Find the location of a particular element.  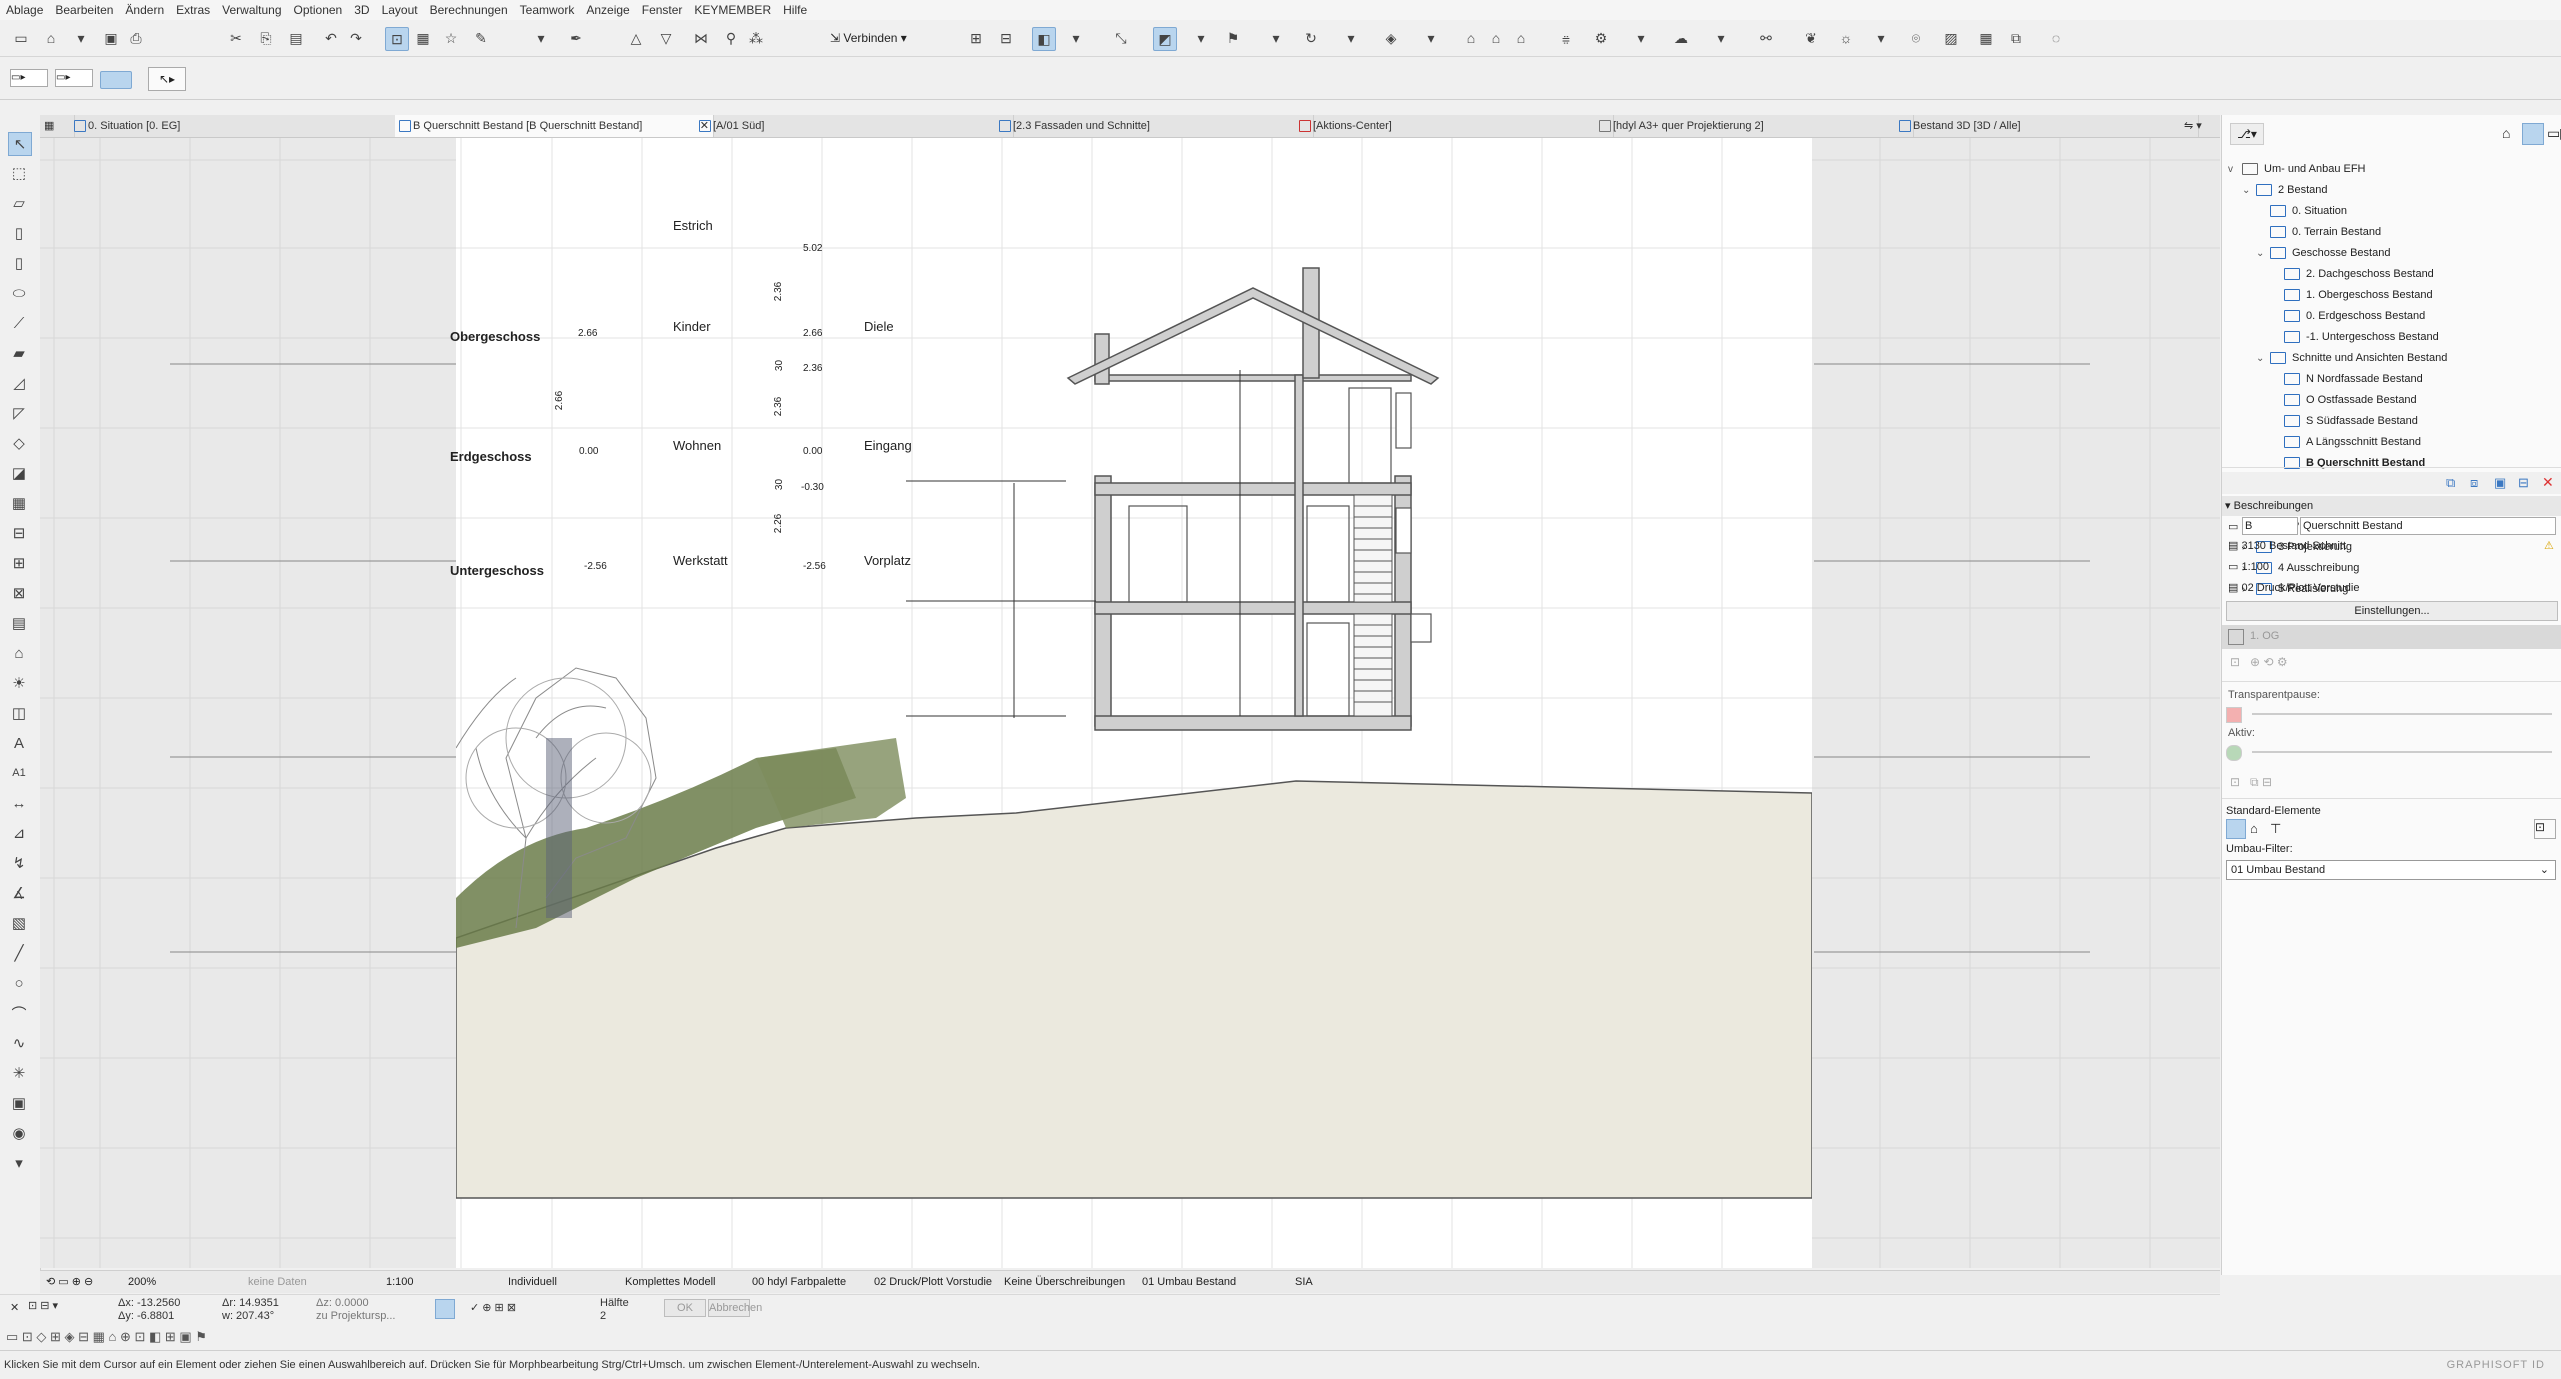

room-label-werkstatt: Werkstatt is located at coordinates (700, 560).